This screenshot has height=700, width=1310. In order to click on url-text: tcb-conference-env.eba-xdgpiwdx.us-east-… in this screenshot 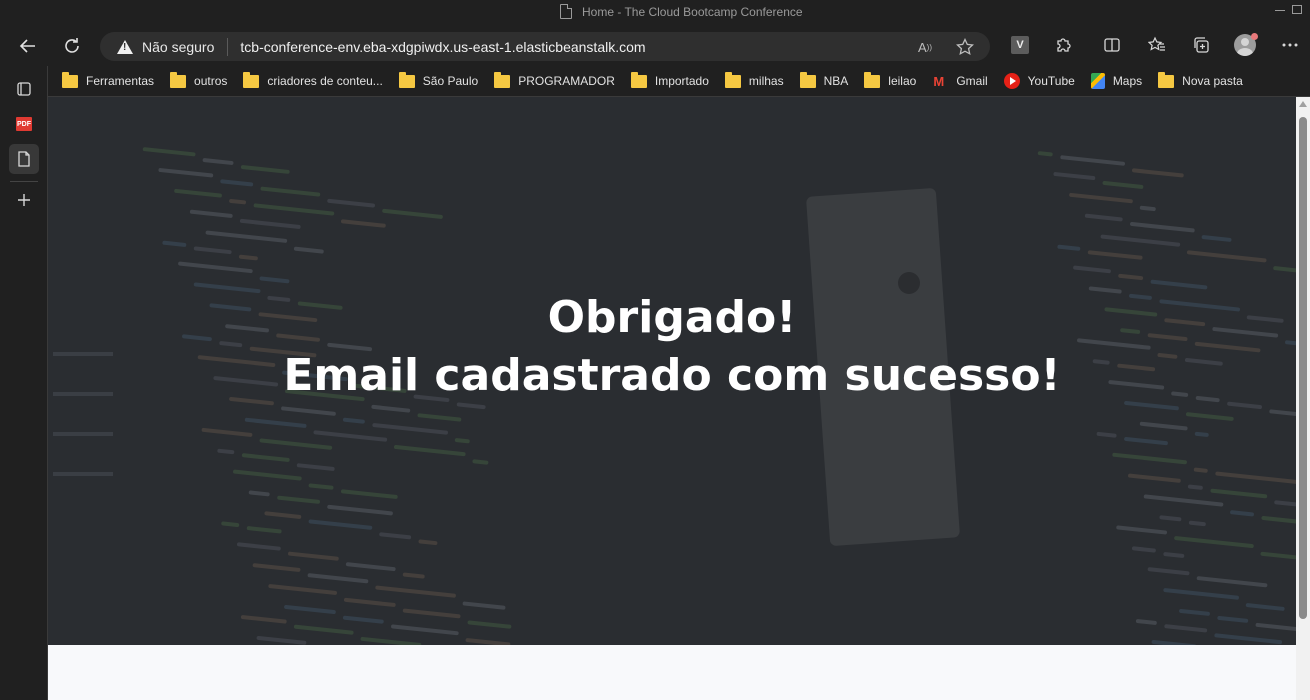, I will do `click(442, 47)`.